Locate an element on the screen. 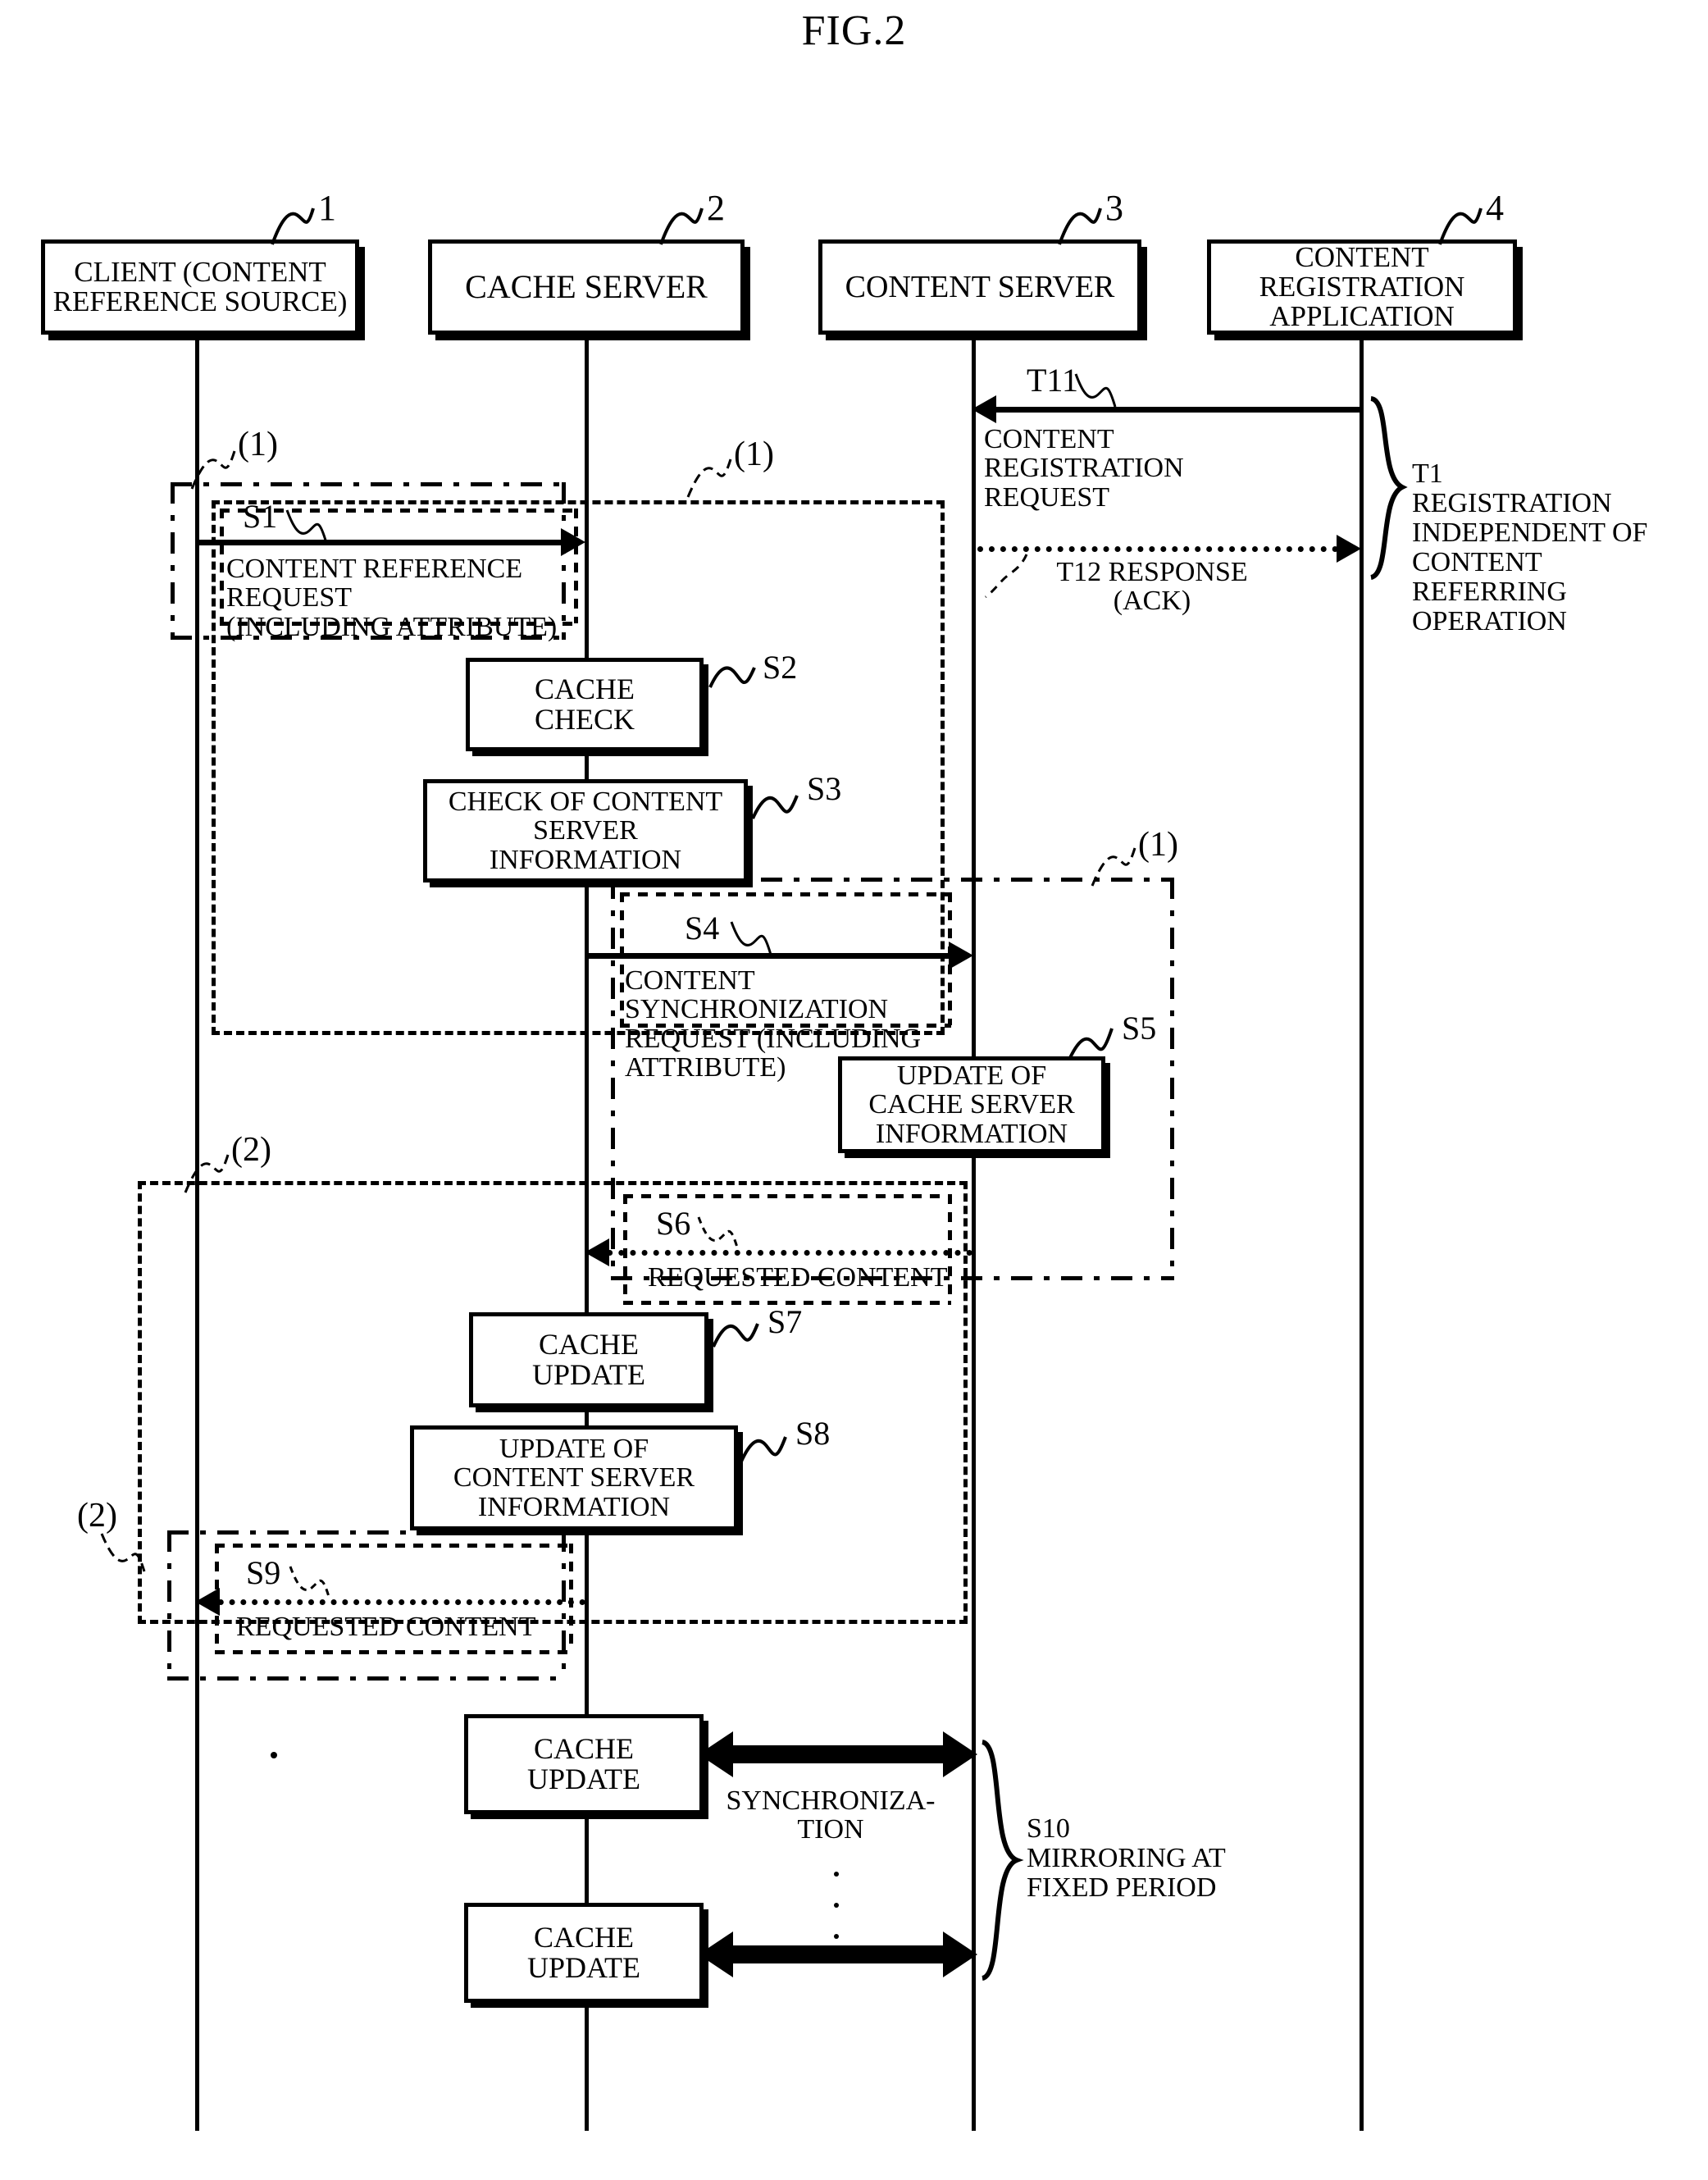  process-label-s3: CHECK OF CONTENT SERVER INFORMATION is located at coordinates (585, 830).